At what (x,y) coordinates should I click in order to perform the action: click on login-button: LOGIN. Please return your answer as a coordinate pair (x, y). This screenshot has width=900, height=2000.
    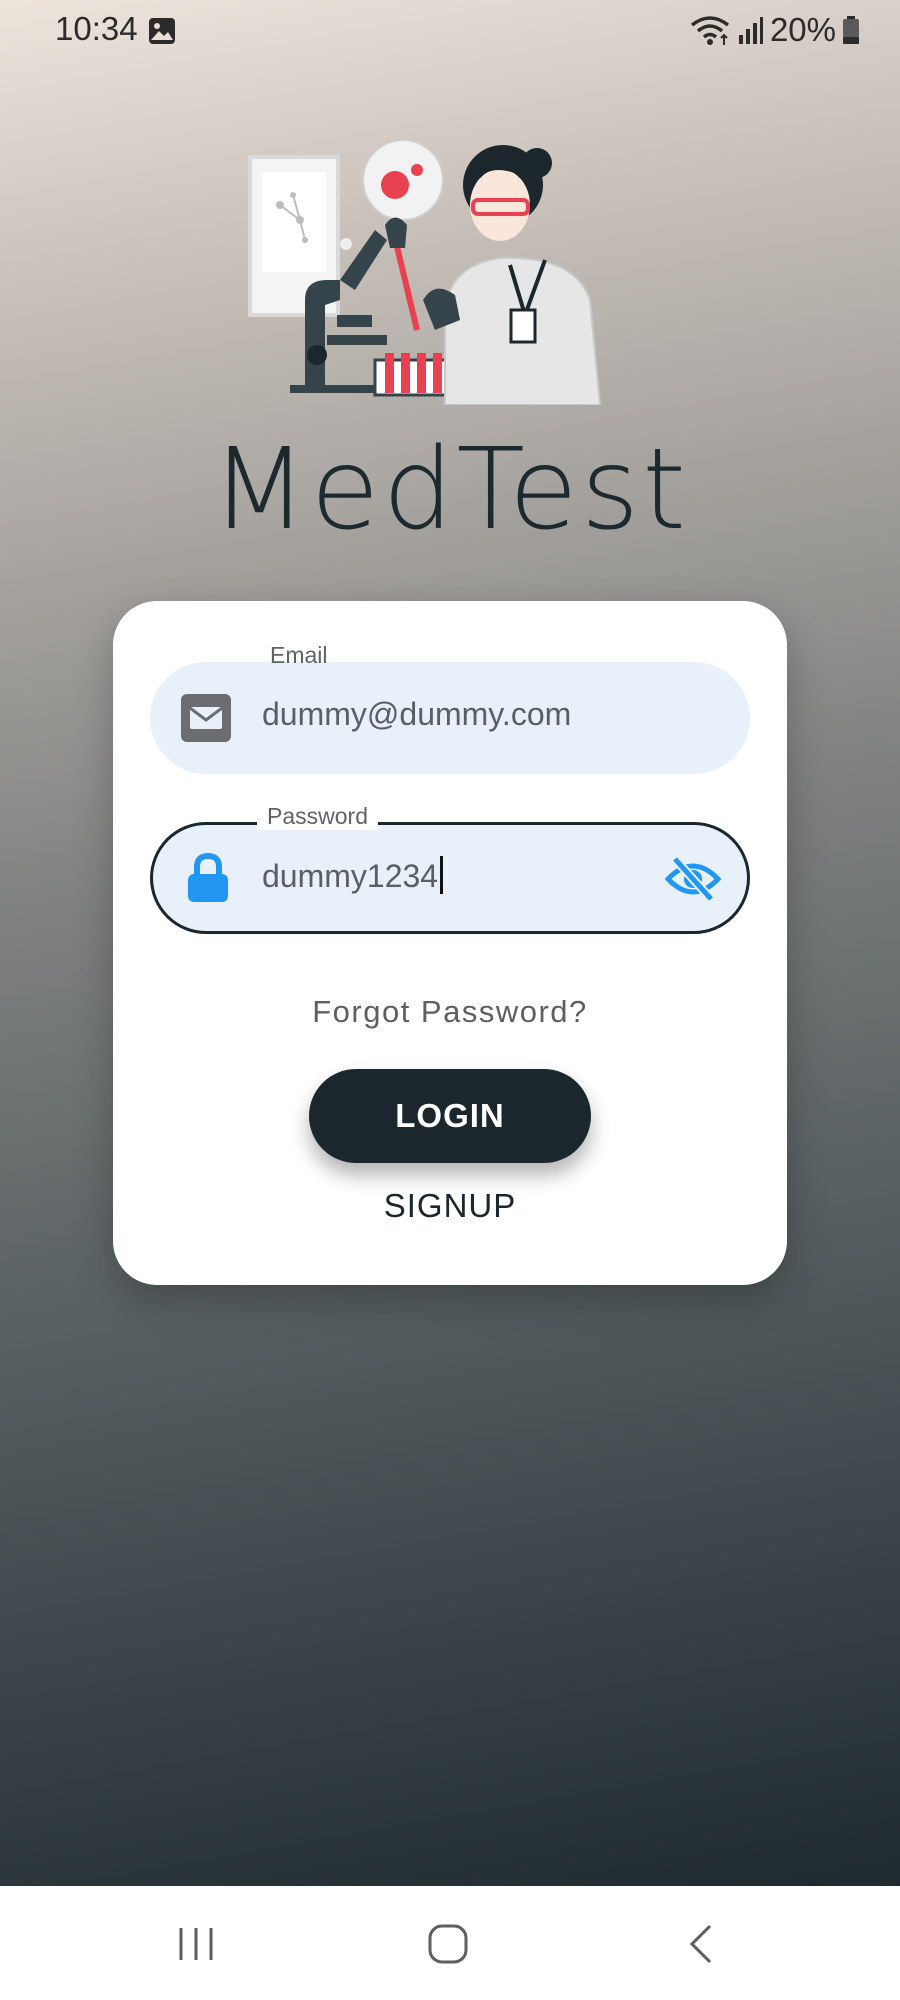
    Looking at the image, I should click on (450, 1116).